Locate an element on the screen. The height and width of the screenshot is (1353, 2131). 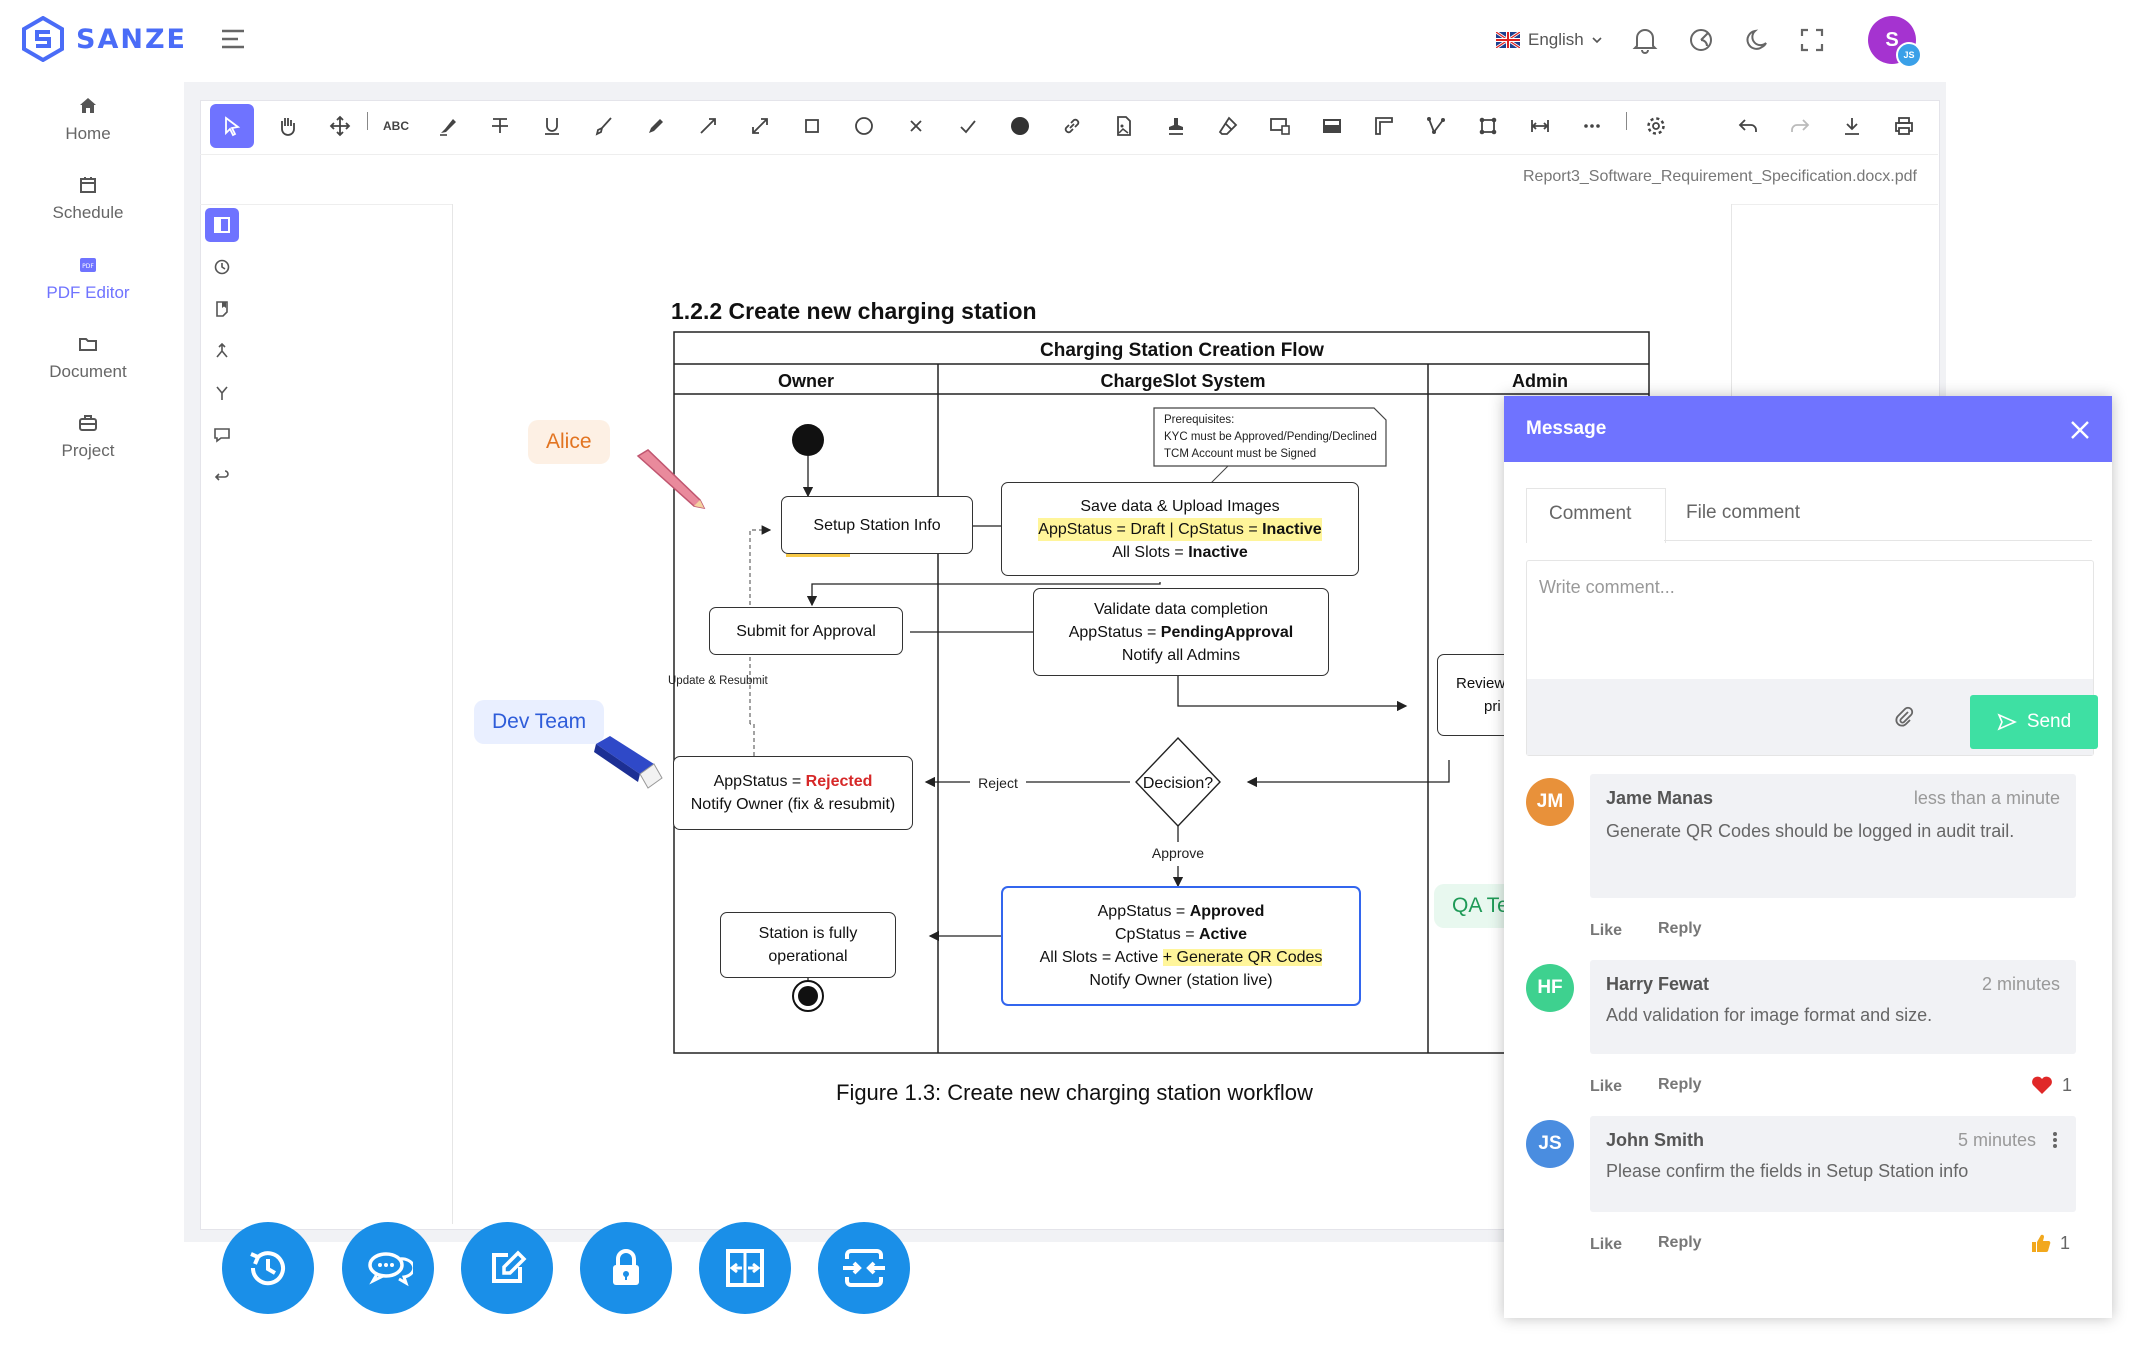
chat-button is located at coordinates (388, 1268).